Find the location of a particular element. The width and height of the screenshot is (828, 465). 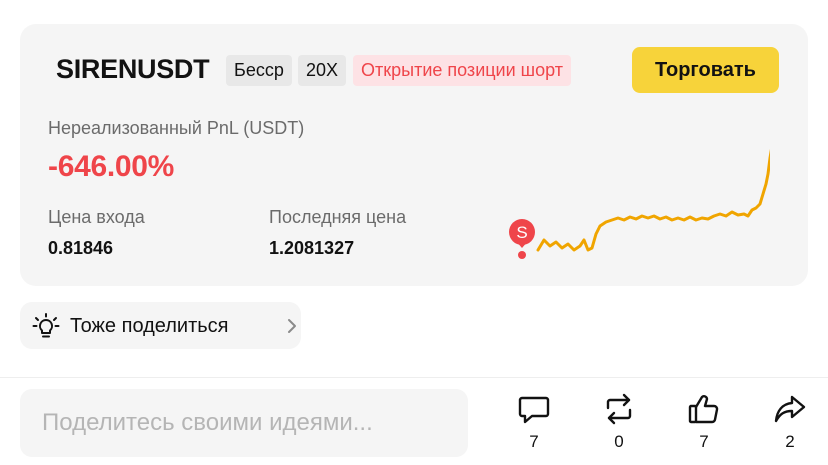

entry-price-value: 0.81846 is located at coordinates (81, 248).